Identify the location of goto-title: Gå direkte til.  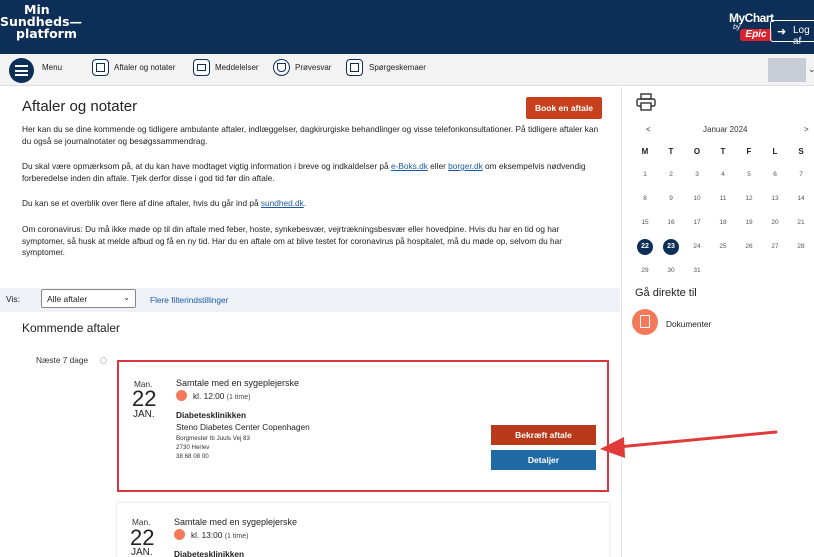
(666, 293).